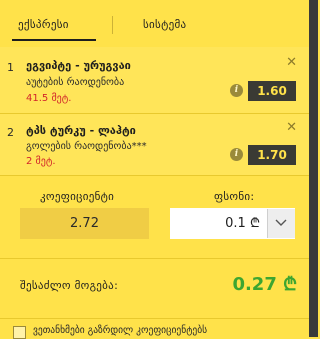 The height and width of the screenshot is (339, 320). Describe the element at coordinates (81, 130) in the screenshot. I see `bet-title: ტპს ტურკუ - ლაჰტი` at that location.